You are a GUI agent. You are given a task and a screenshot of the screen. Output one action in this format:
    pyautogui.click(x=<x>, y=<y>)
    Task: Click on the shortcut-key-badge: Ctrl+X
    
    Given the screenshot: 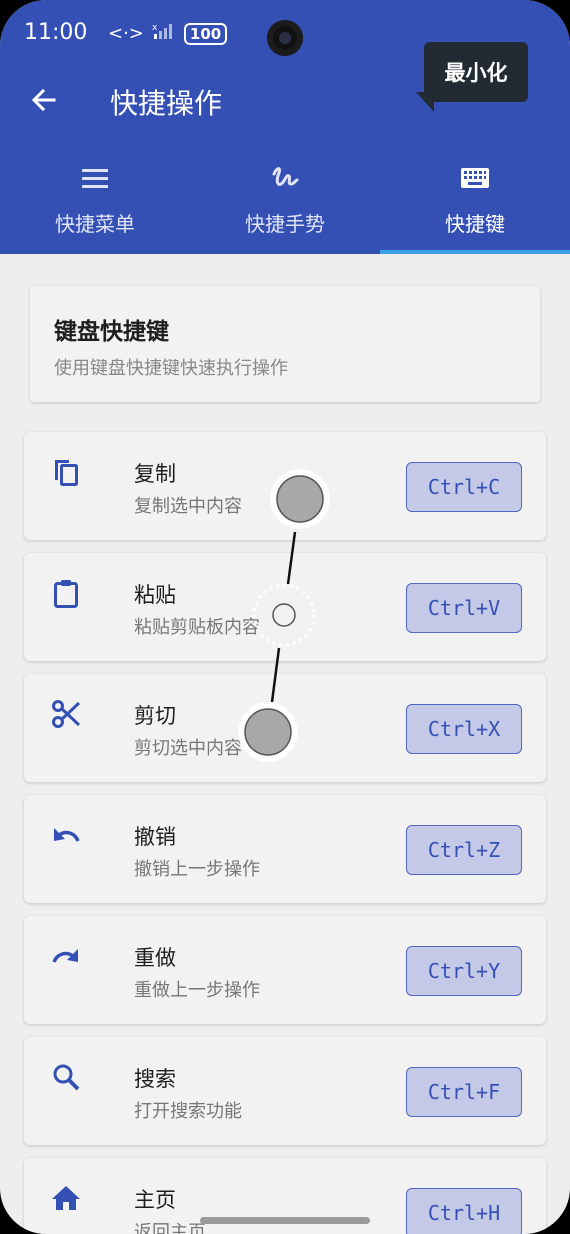 What is the action you would take?
    pyautogui.click(x=464, y=729)
    